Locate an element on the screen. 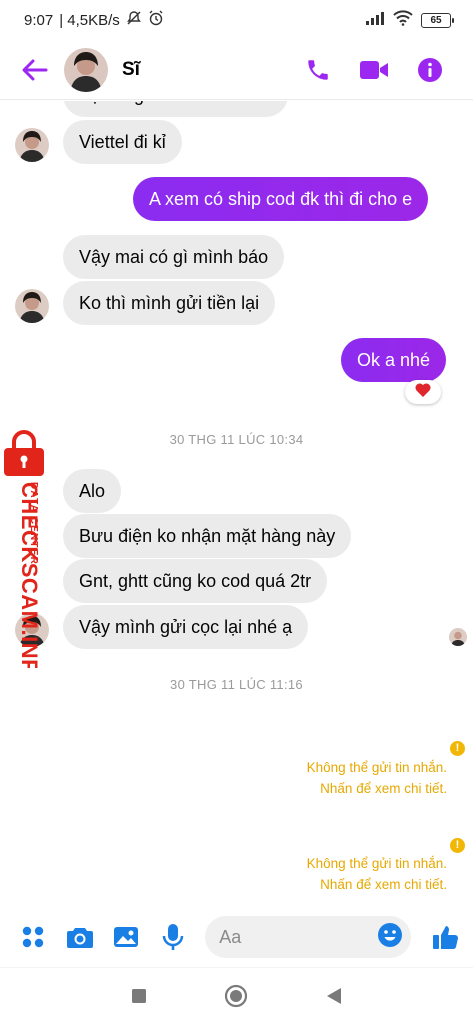 The height and width of the screenshot is (1024, 473). signal-icon is located at coordinates (375, 20).